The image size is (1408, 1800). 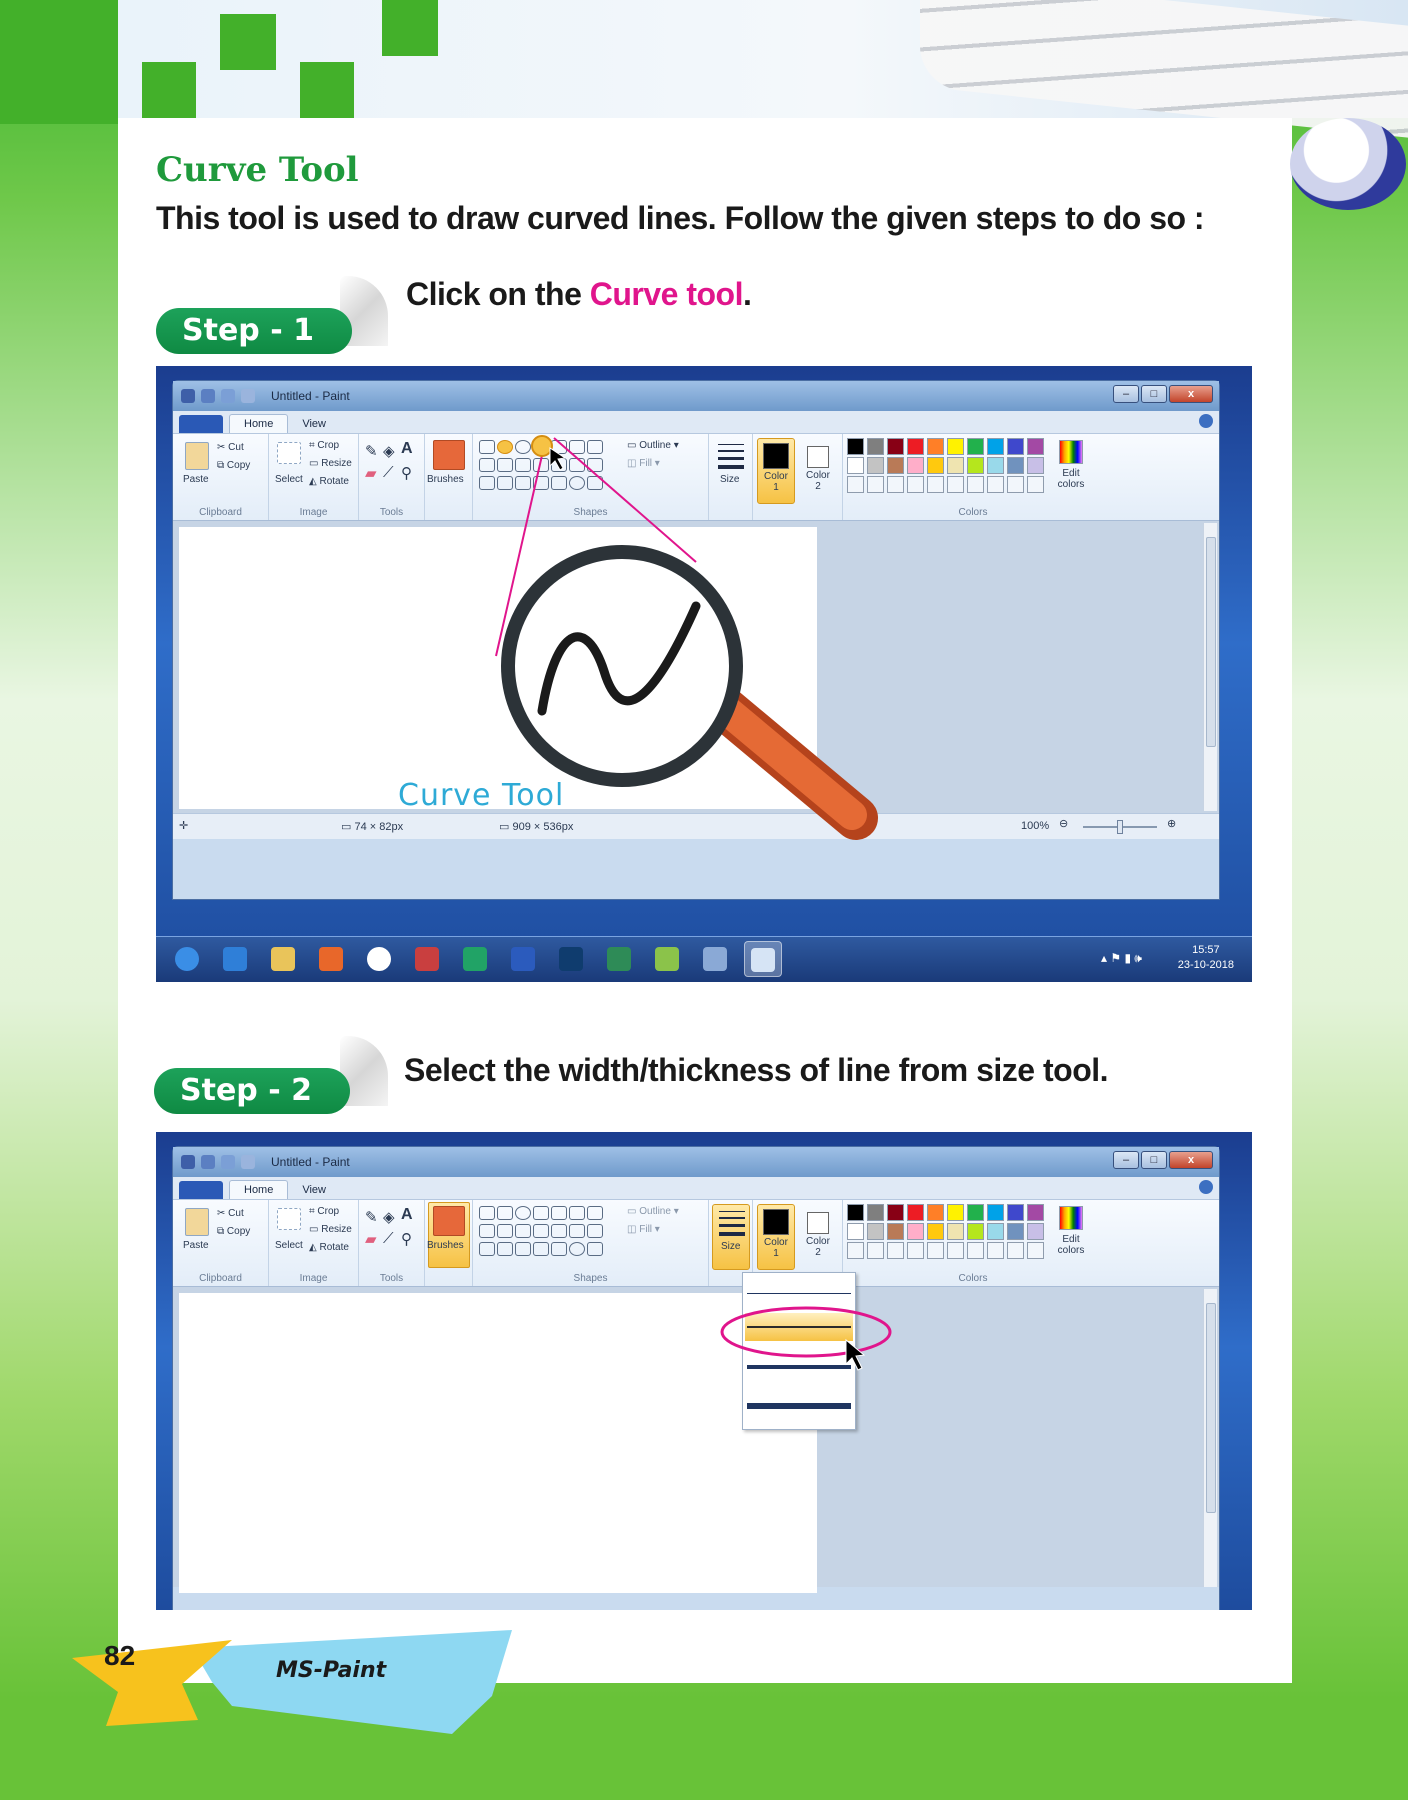 What do you see at coordinates (59, 62) in the screenshot?
I see `green-corner-block` at bounding box center [59, 62].